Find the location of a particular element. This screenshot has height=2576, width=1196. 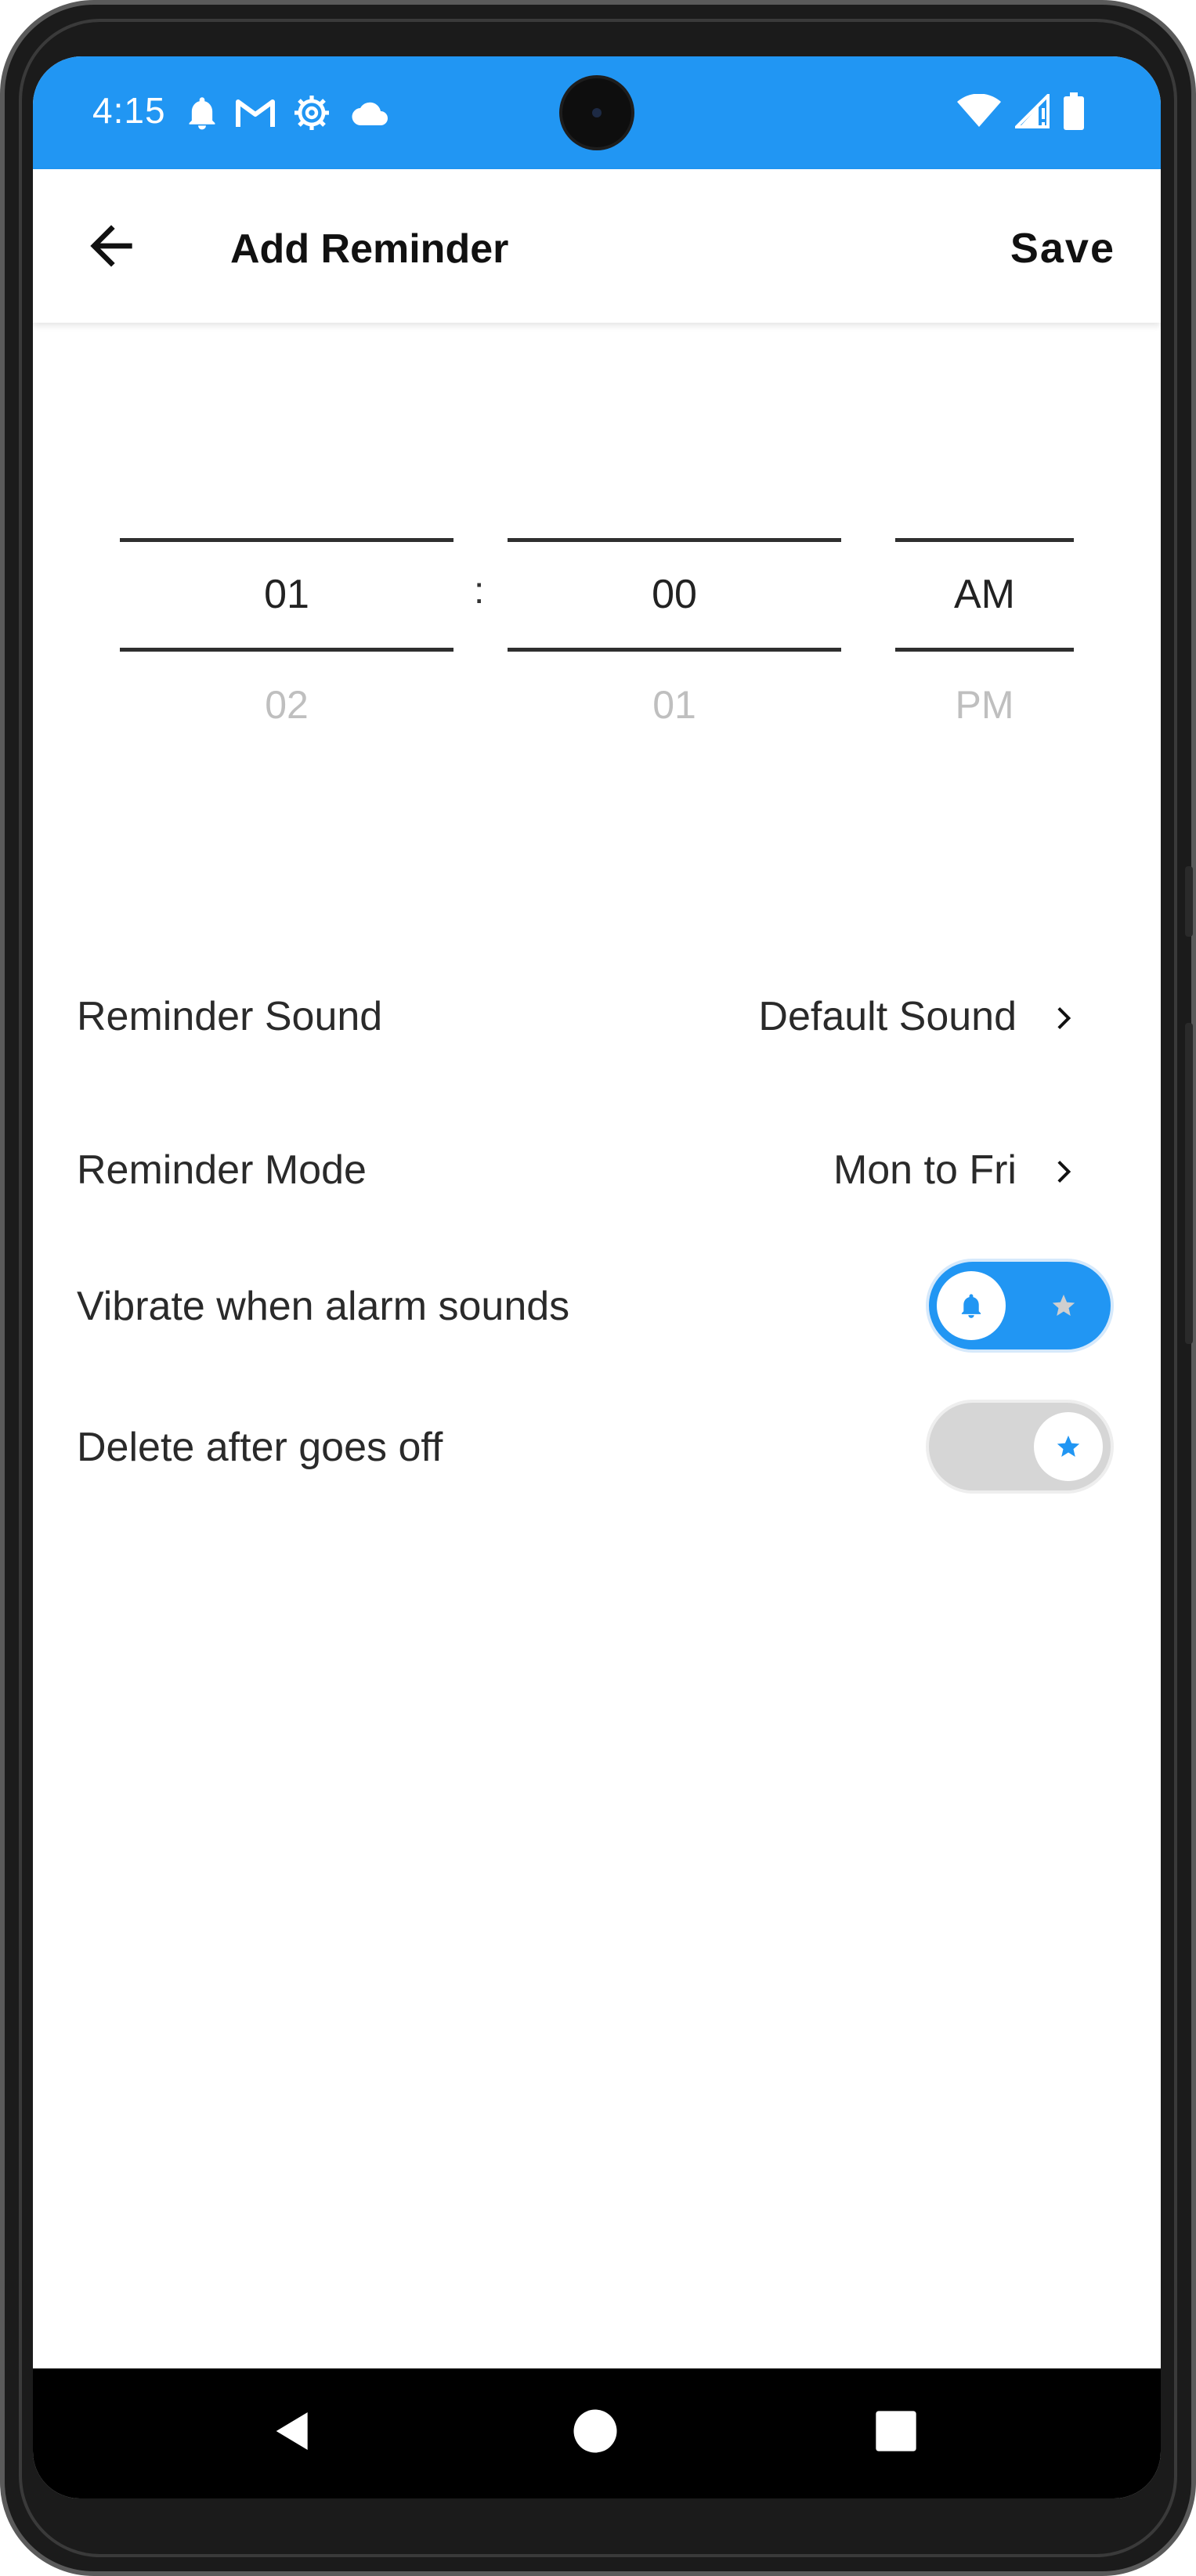

battery-icon is located at coordinates (1074, 113).